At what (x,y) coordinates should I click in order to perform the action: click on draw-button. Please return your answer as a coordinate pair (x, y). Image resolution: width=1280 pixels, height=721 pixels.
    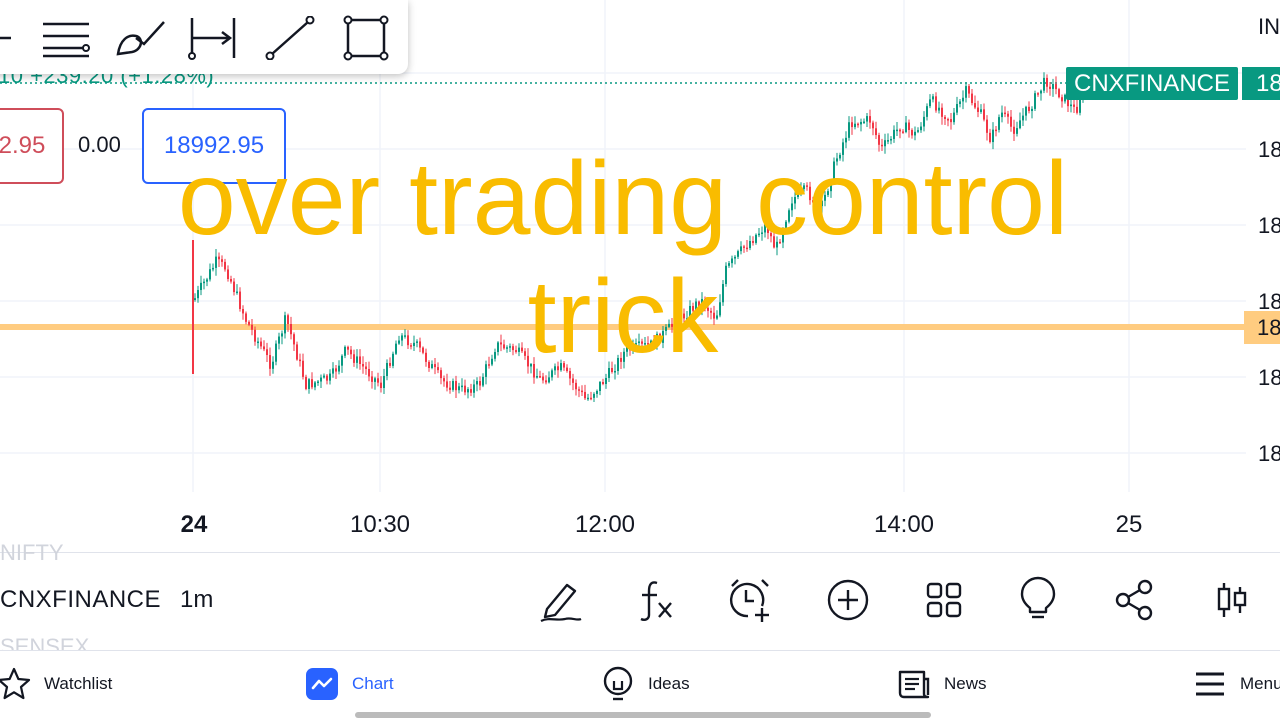
    Looking at the image, I should click on (560, 600).